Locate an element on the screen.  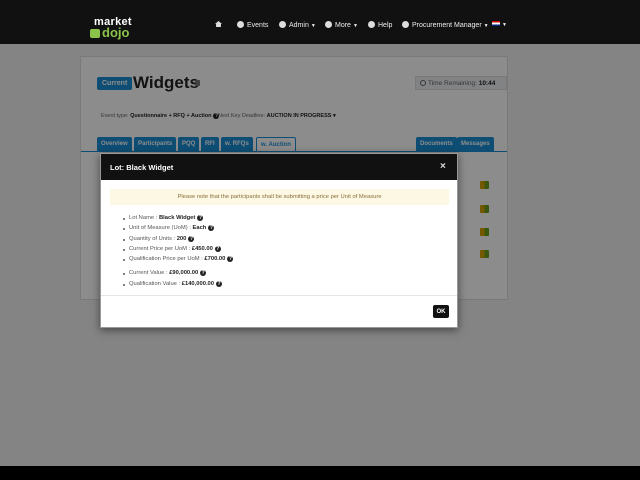
home-icon is located at coordinates (218, 24).